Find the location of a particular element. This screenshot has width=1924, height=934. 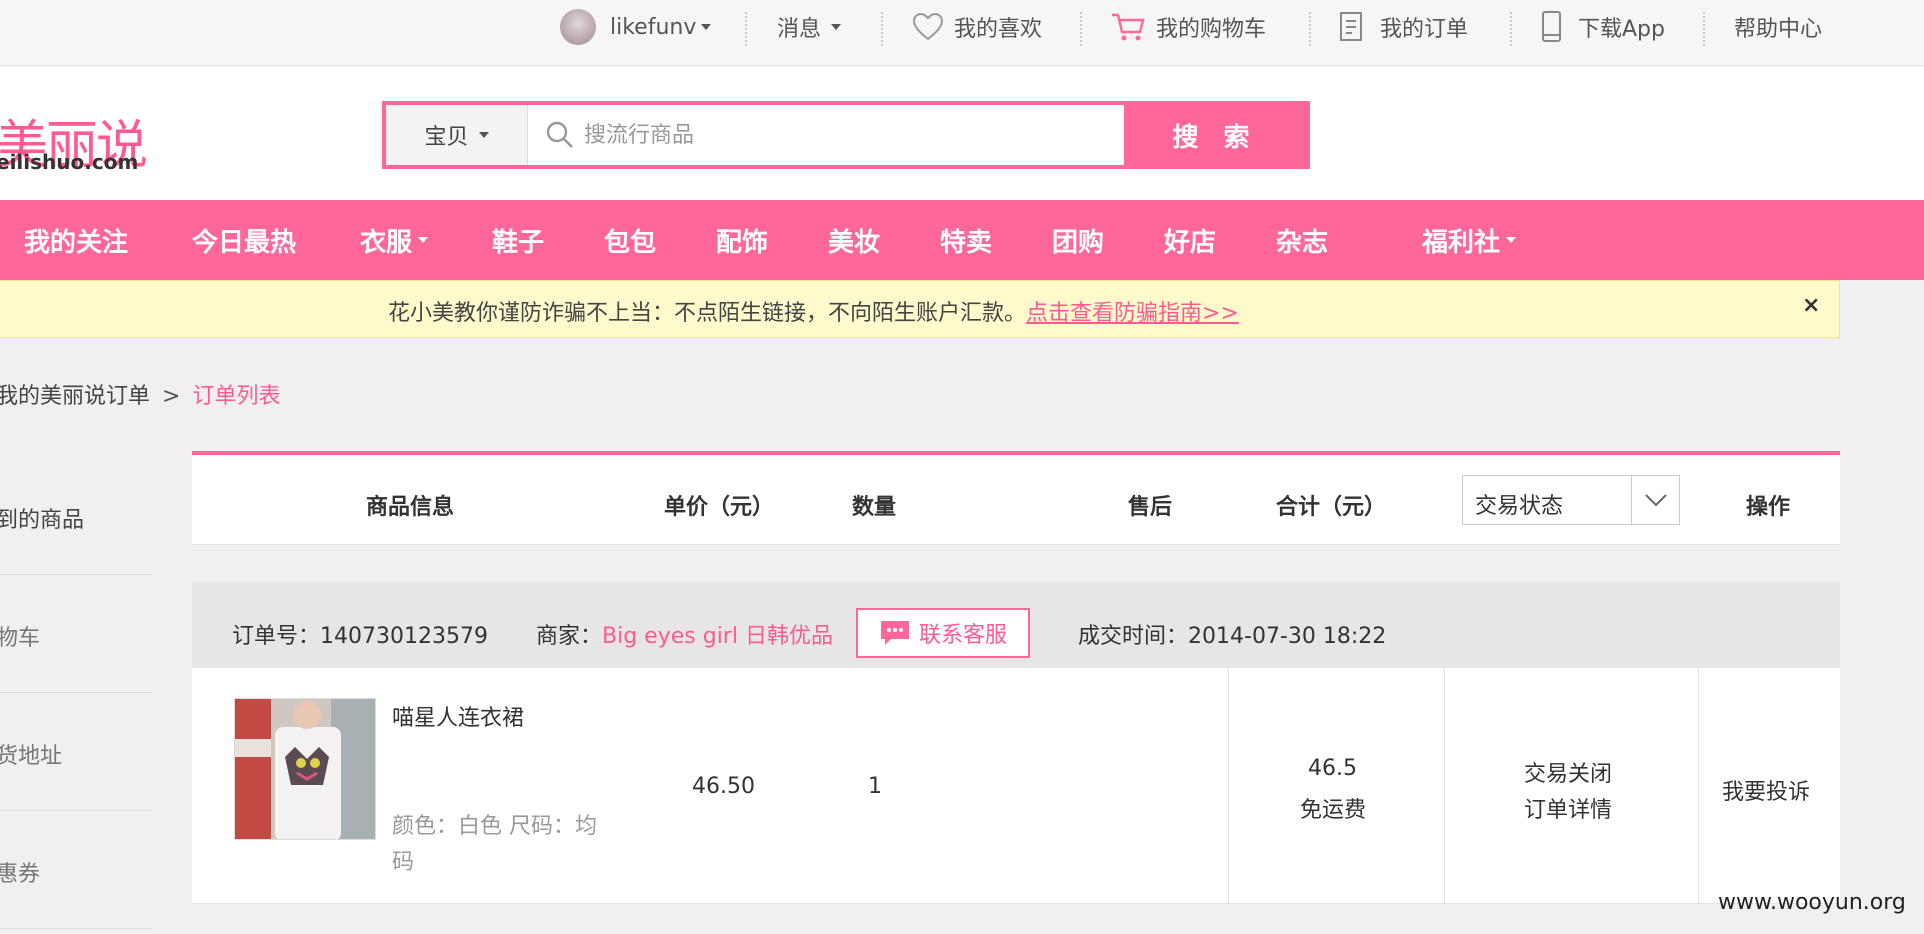

anti-fraud-guide-link: 点击查看防骗指南>> is located at coordinates (1132, 313).